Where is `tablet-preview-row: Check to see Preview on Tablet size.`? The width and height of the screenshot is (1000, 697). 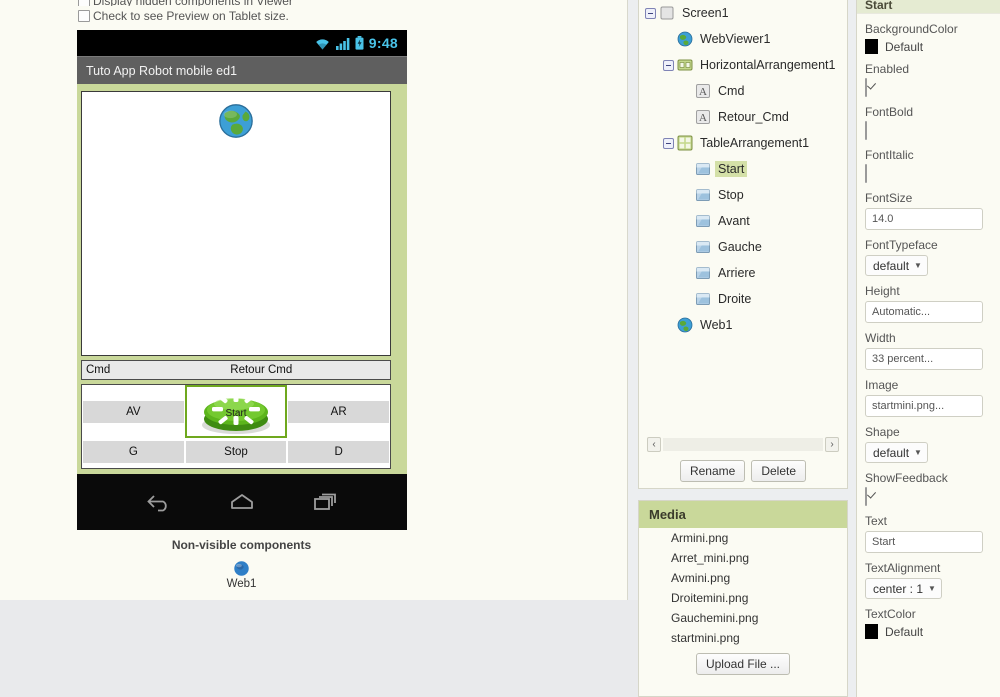 tablet-preview-row: Check to see Preview on Tablet size. is located at coordinates (313, 16).